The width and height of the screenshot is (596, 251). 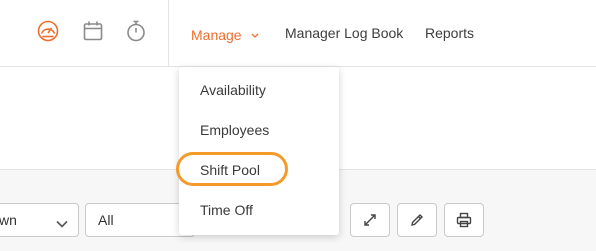 I want to click on stopwatch-icon, so click(x=136, y=31).